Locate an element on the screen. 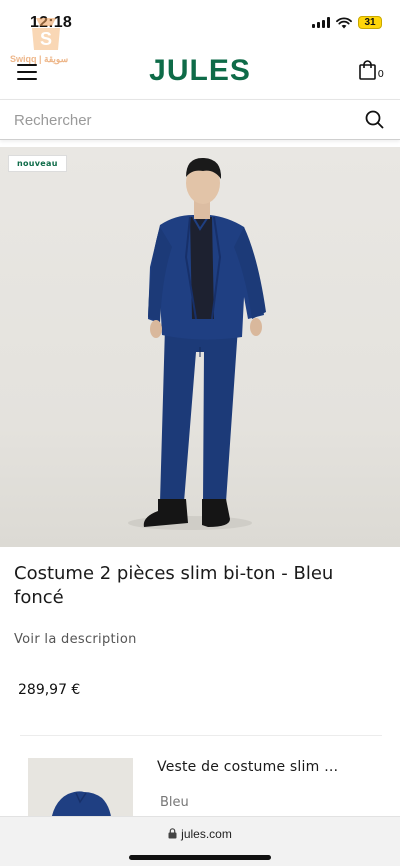 The height and width of the screenshot is (866, 400). wifi-icon is located at coordinates (344, 22).